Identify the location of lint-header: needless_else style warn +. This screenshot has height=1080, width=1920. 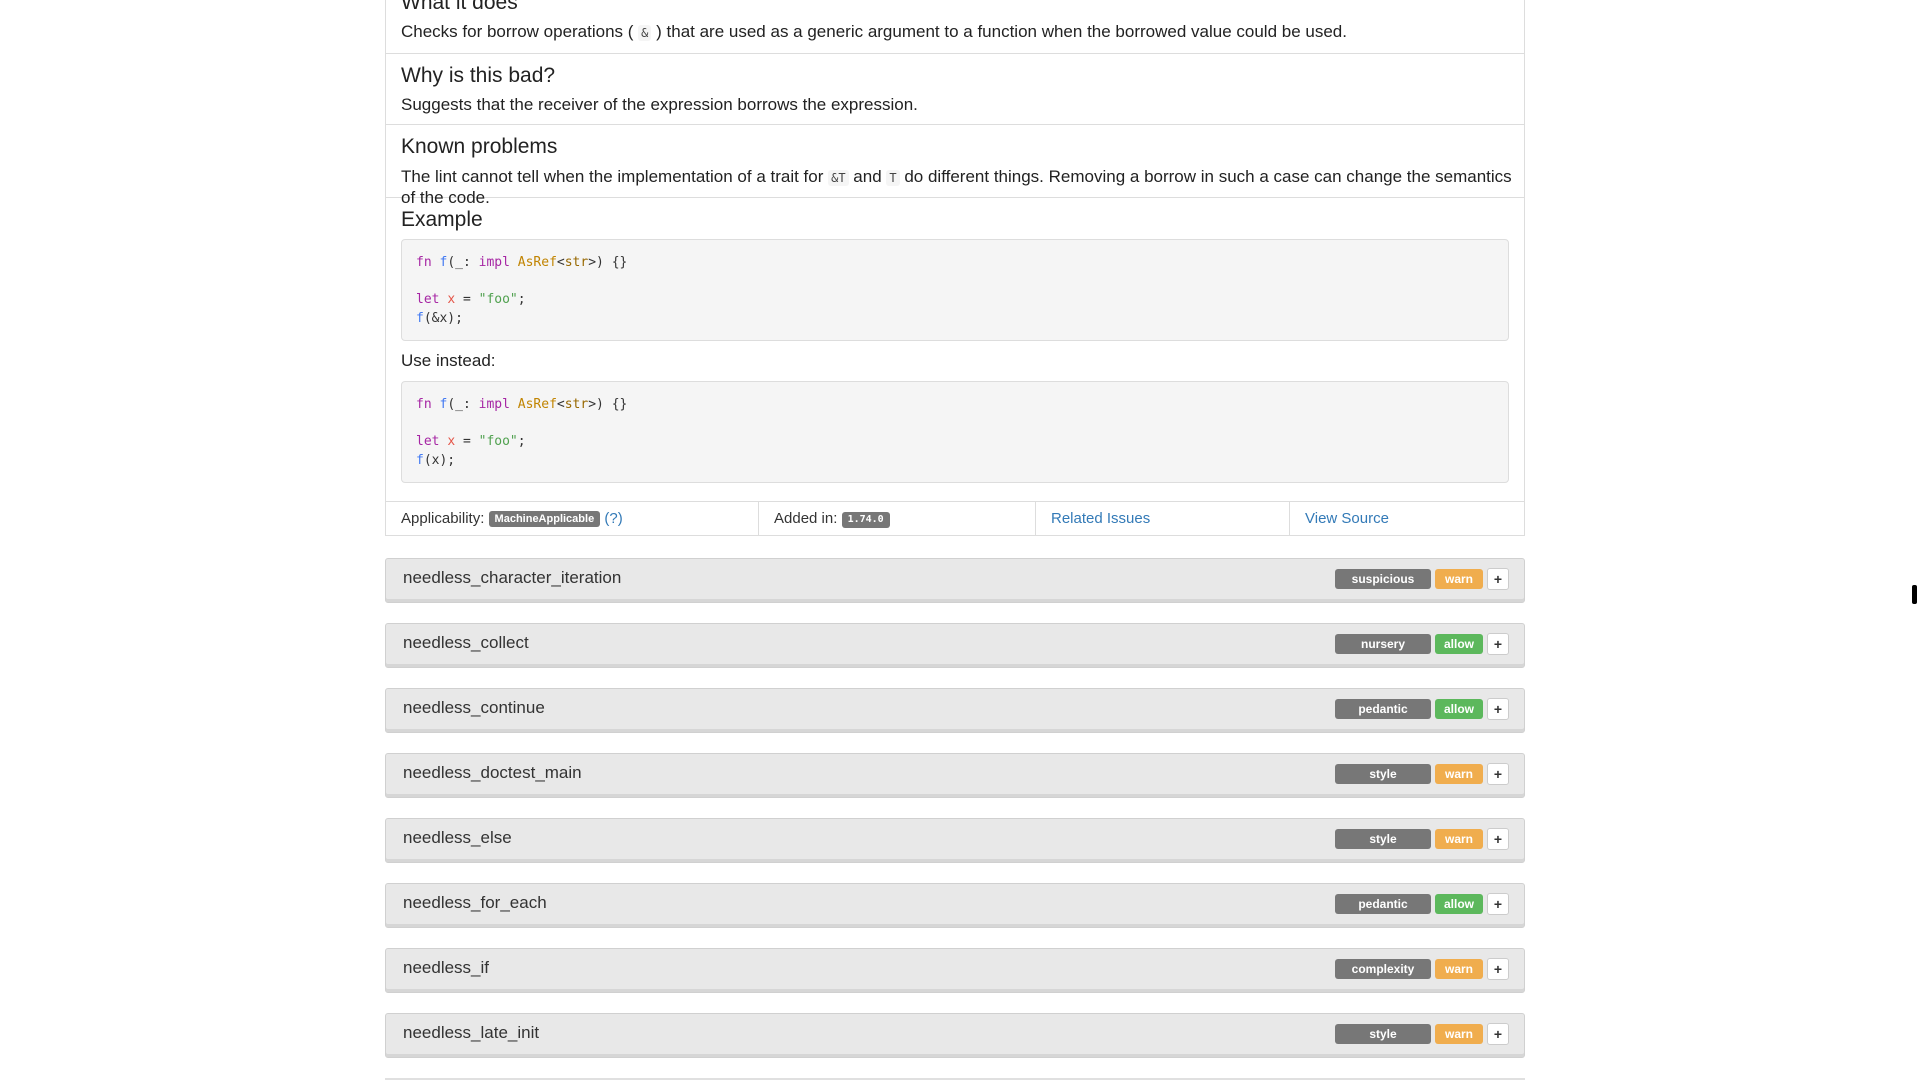
(955, 840).